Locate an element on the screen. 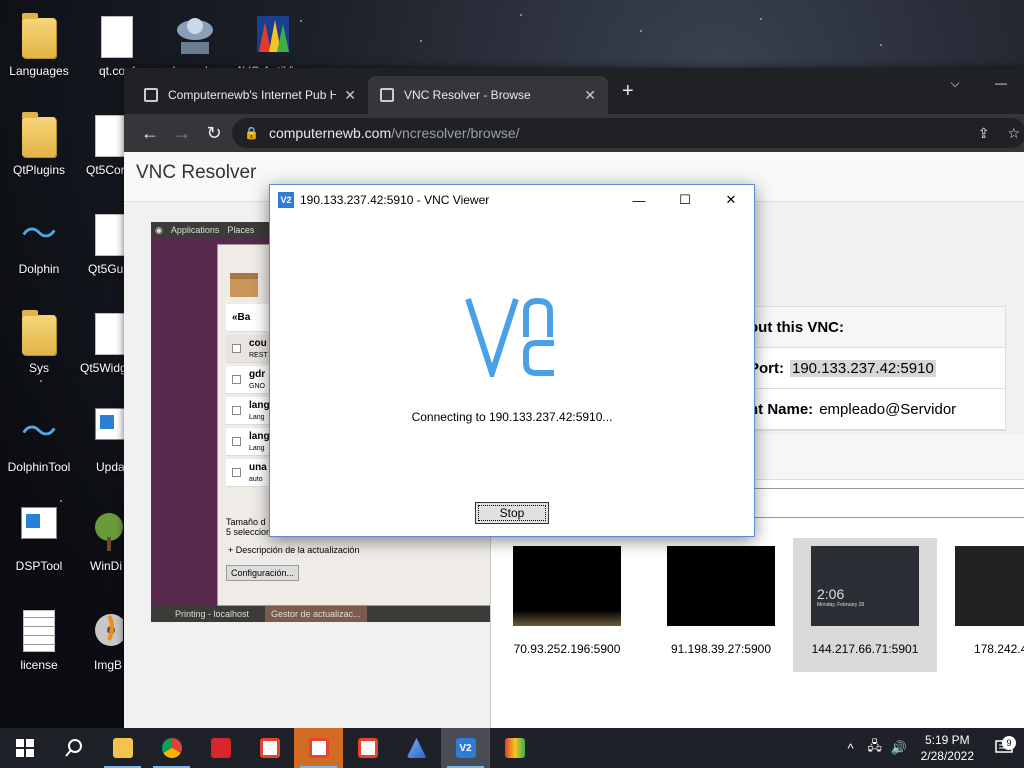  action-center-button: 9 is located at coordinates (1004, 746).